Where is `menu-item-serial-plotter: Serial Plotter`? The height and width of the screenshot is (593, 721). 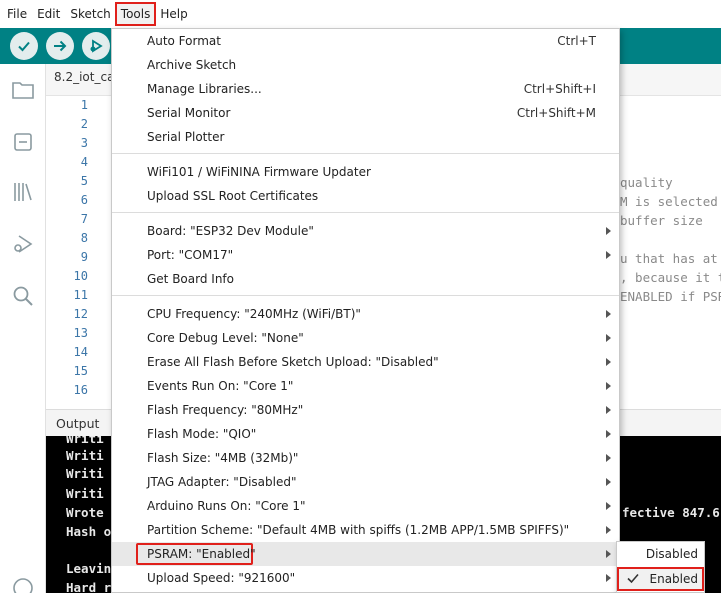 menu-item-serial-plotter: Serial Plotter is located at coordinates (365, 137).